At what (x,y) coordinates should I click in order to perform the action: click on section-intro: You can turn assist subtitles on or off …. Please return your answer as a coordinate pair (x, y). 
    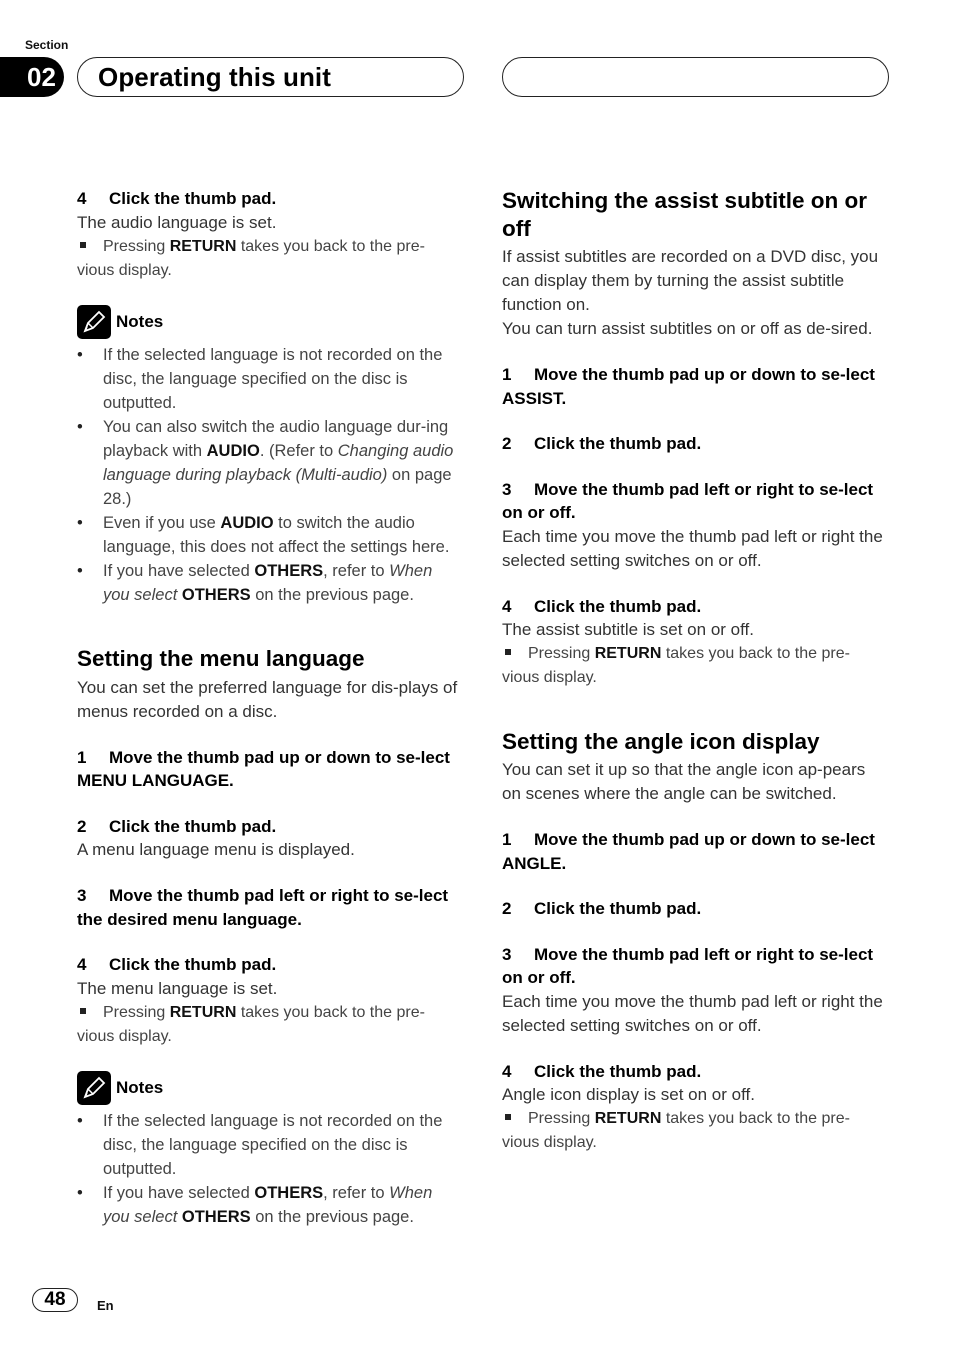
    Looking at the image, I should click on (687, 328).